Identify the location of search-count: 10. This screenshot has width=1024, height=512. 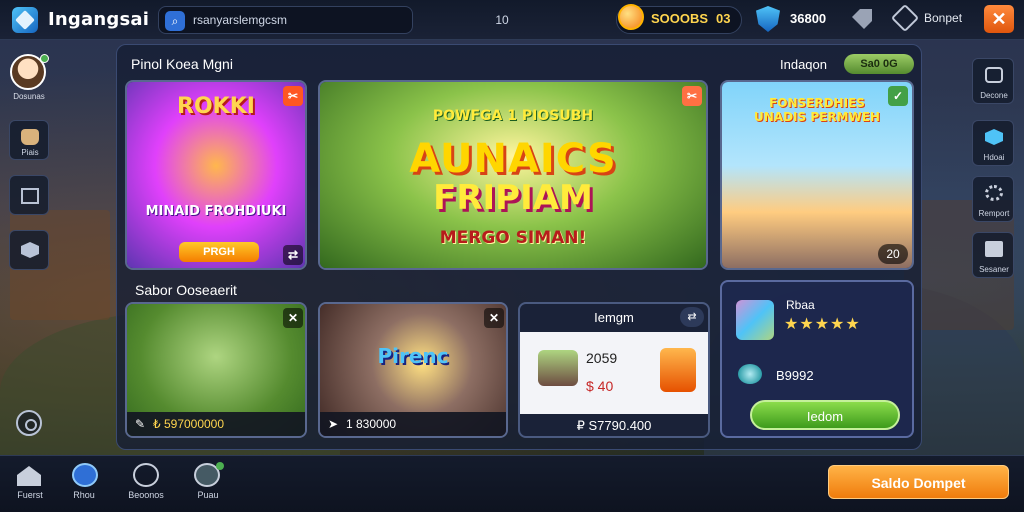
(502, 20).